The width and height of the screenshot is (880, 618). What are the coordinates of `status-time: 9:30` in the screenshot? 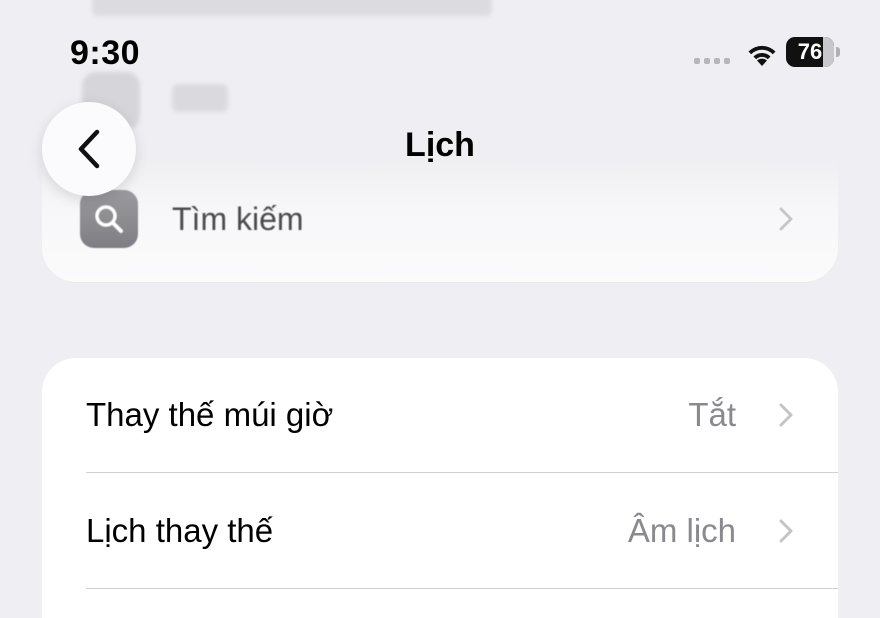 It's located at (105, 53).